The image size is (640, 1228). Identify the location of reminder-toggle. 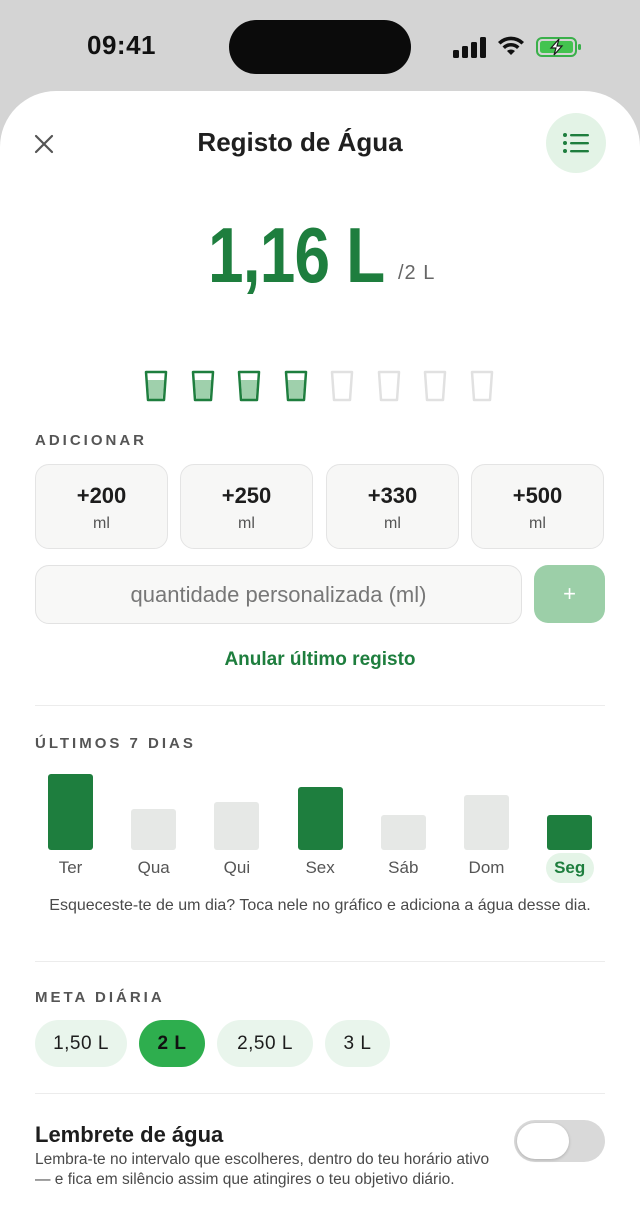
(559, 1141).